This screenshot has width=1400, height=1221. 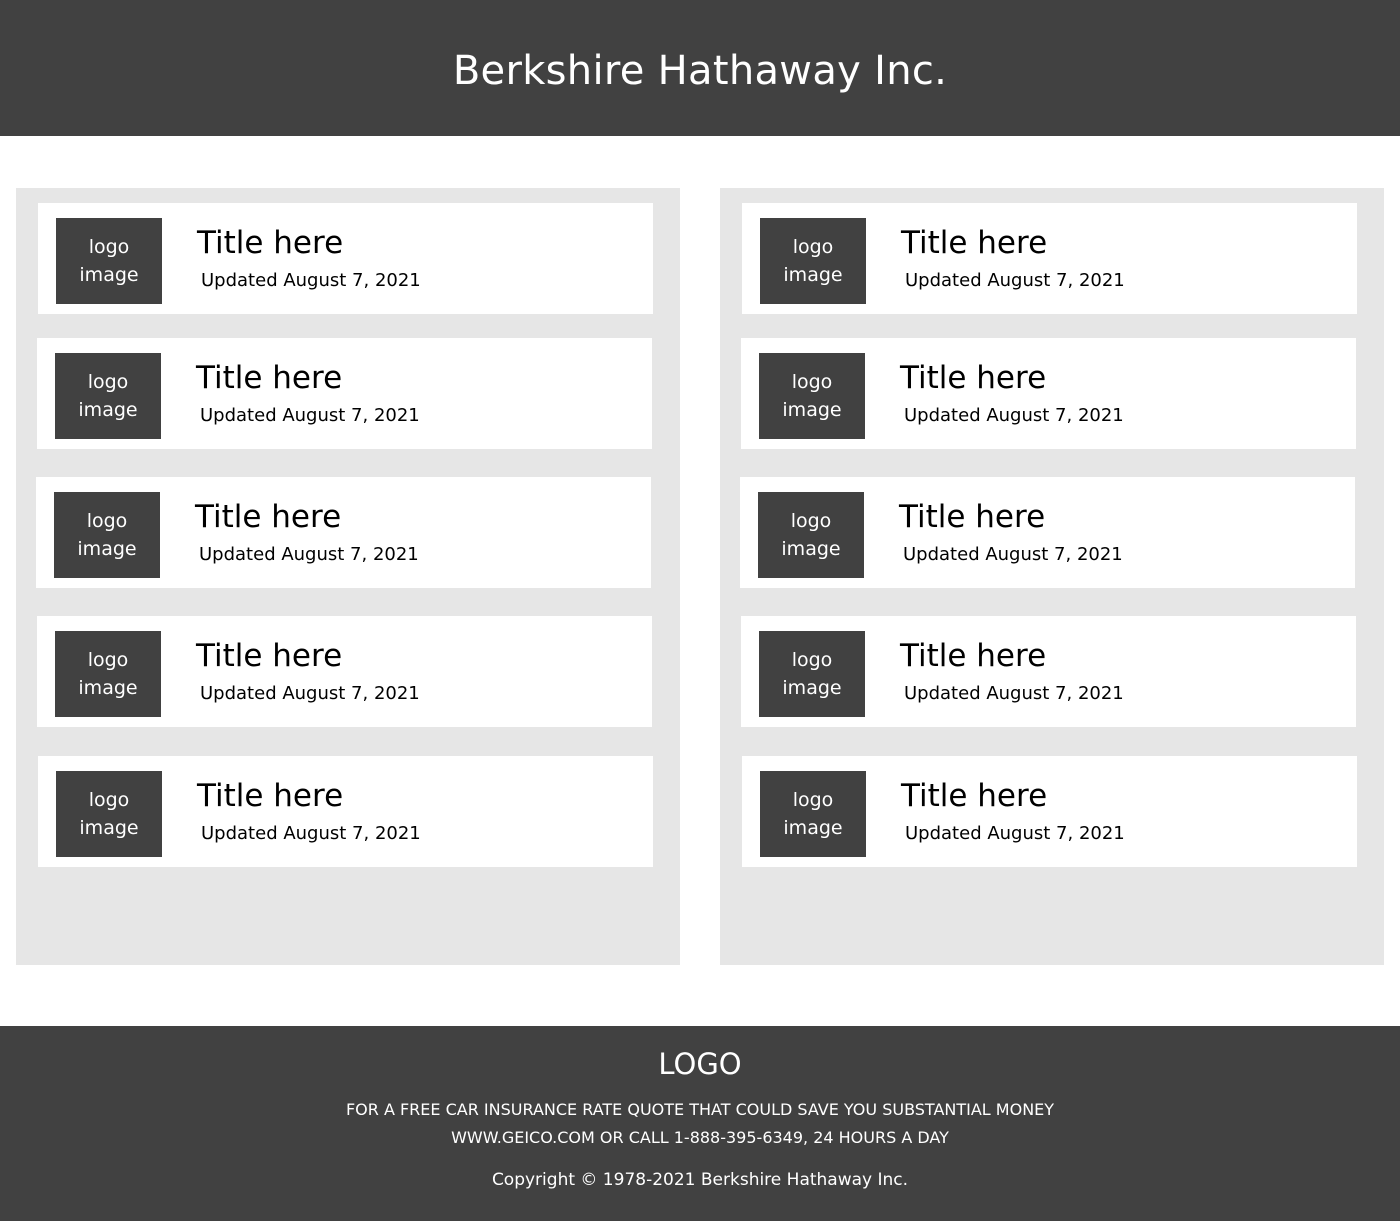 I want to click on footer-logo: LOGO, so click(x=700, y=1064).